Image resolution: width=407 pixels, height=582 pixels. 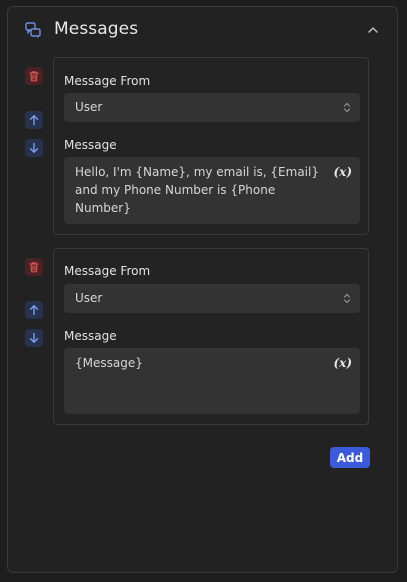 I want to click on move-message-1-up-button, so click(x=34, y=120).